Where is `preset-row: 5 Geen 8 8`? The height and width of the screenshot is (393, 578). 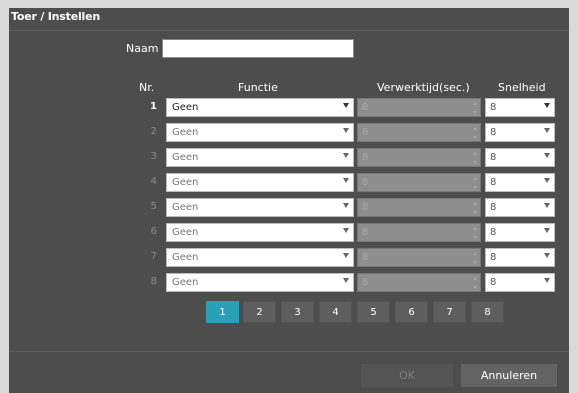 preset-row: 5 Geen 8 8 is located at coordinates (289, 207).